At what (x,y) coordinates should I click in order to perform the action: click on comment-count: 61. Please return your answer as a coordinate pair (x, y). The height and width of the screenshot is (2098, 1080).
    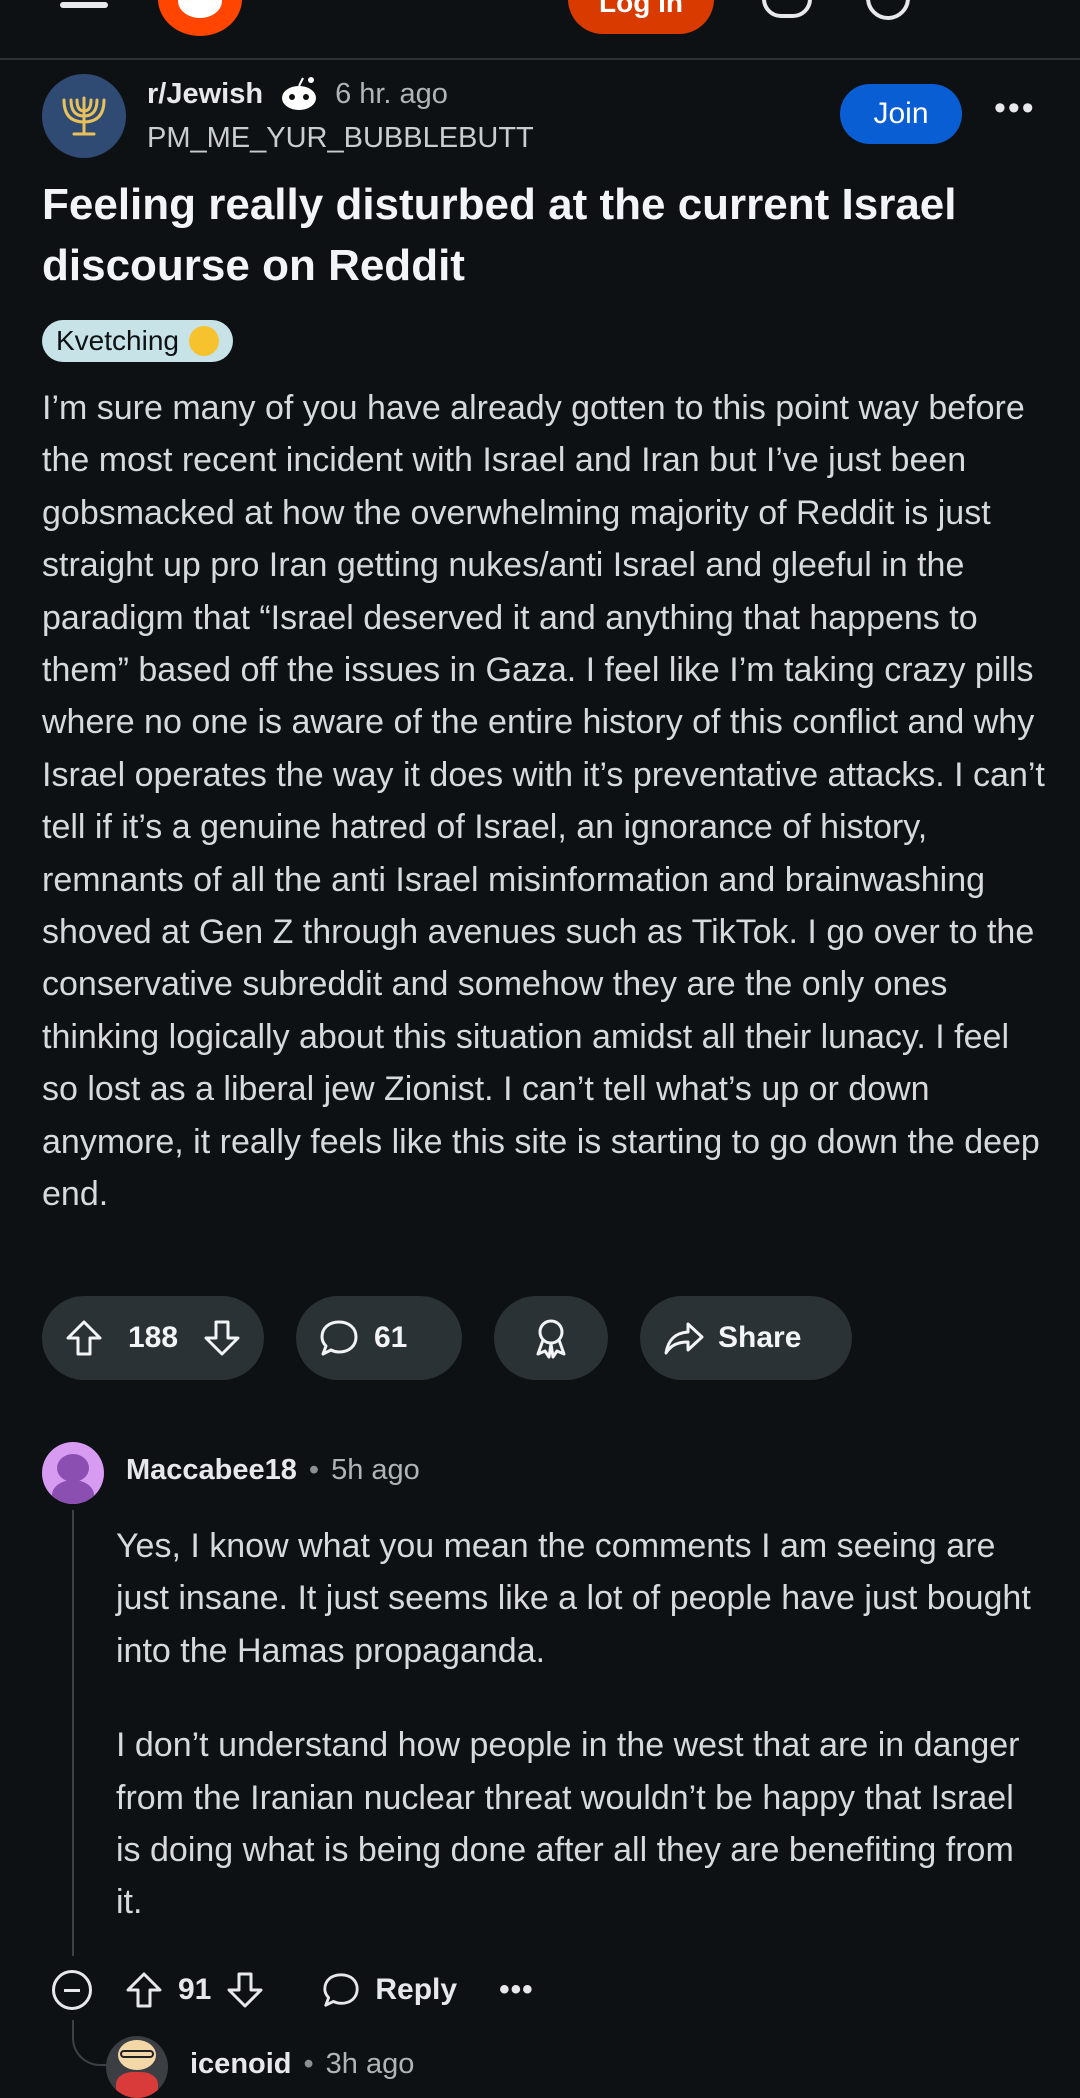
    Looking at the image, I should click on (391, 1337).